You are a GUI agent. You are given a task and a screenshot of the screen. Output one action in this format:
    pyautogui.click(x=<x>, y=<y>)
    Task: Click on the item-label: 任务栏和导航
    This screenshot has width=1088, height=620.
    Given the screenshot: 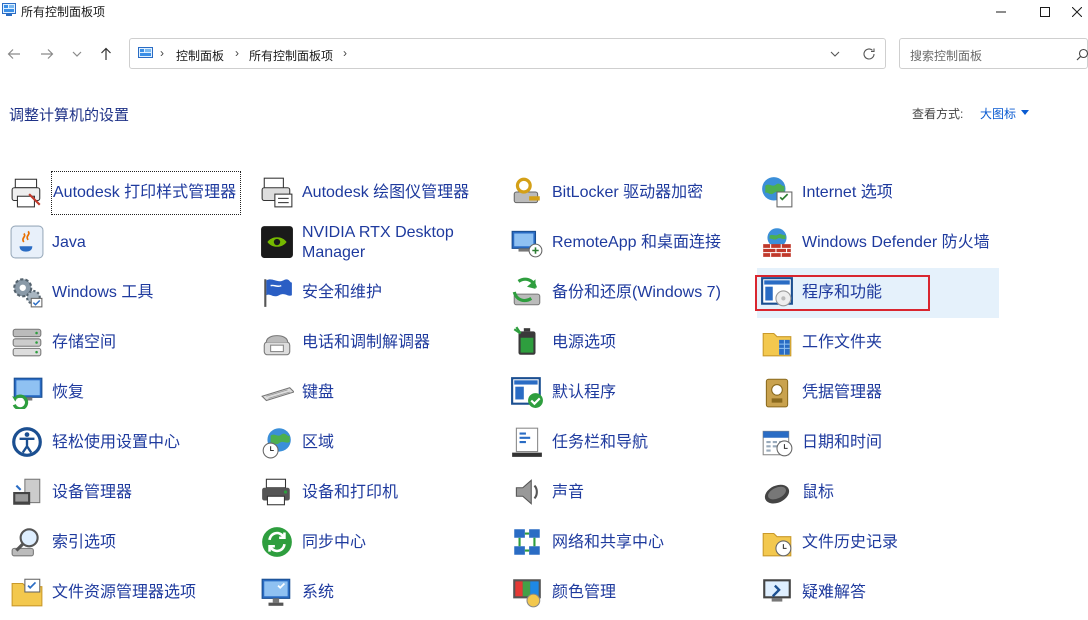 What is the action you would take?
    pyautogui.click(x=647, y=443)
    